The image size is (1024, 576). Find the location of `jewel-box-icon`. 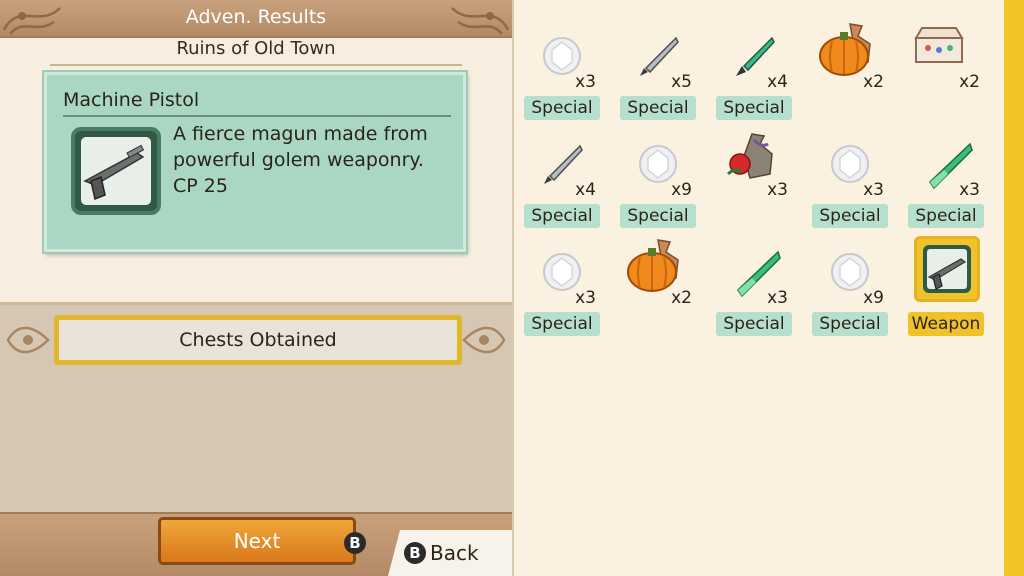

jewel-box-icon is located at coordinates (938, 44).